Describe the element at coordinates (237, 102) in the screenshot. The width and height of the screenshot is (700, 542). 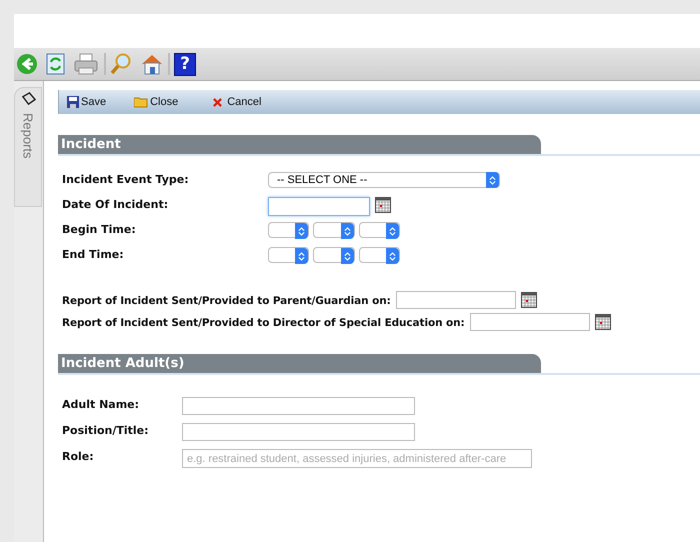
I see `cancel-button: Cancel` at that location.